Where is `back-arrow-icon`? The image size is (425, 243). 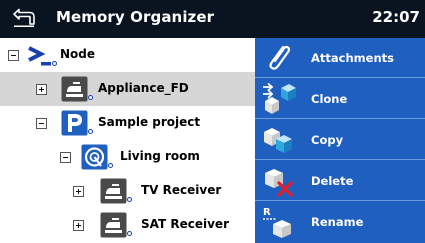
back-arrow-icon is located at coordinates (24, 18).